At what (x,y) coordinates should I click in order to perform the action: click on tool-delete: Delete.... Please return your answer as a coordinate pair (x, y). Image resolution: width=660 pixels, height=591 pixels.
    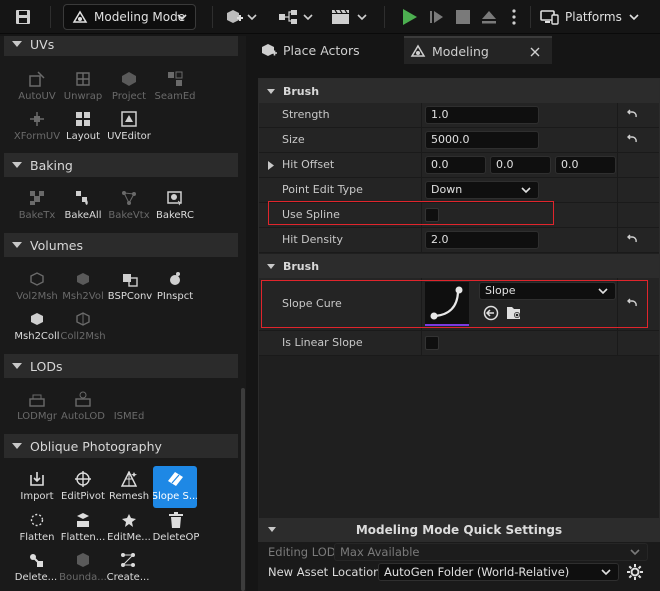
    Looking at the image, I should click on (36, 569).